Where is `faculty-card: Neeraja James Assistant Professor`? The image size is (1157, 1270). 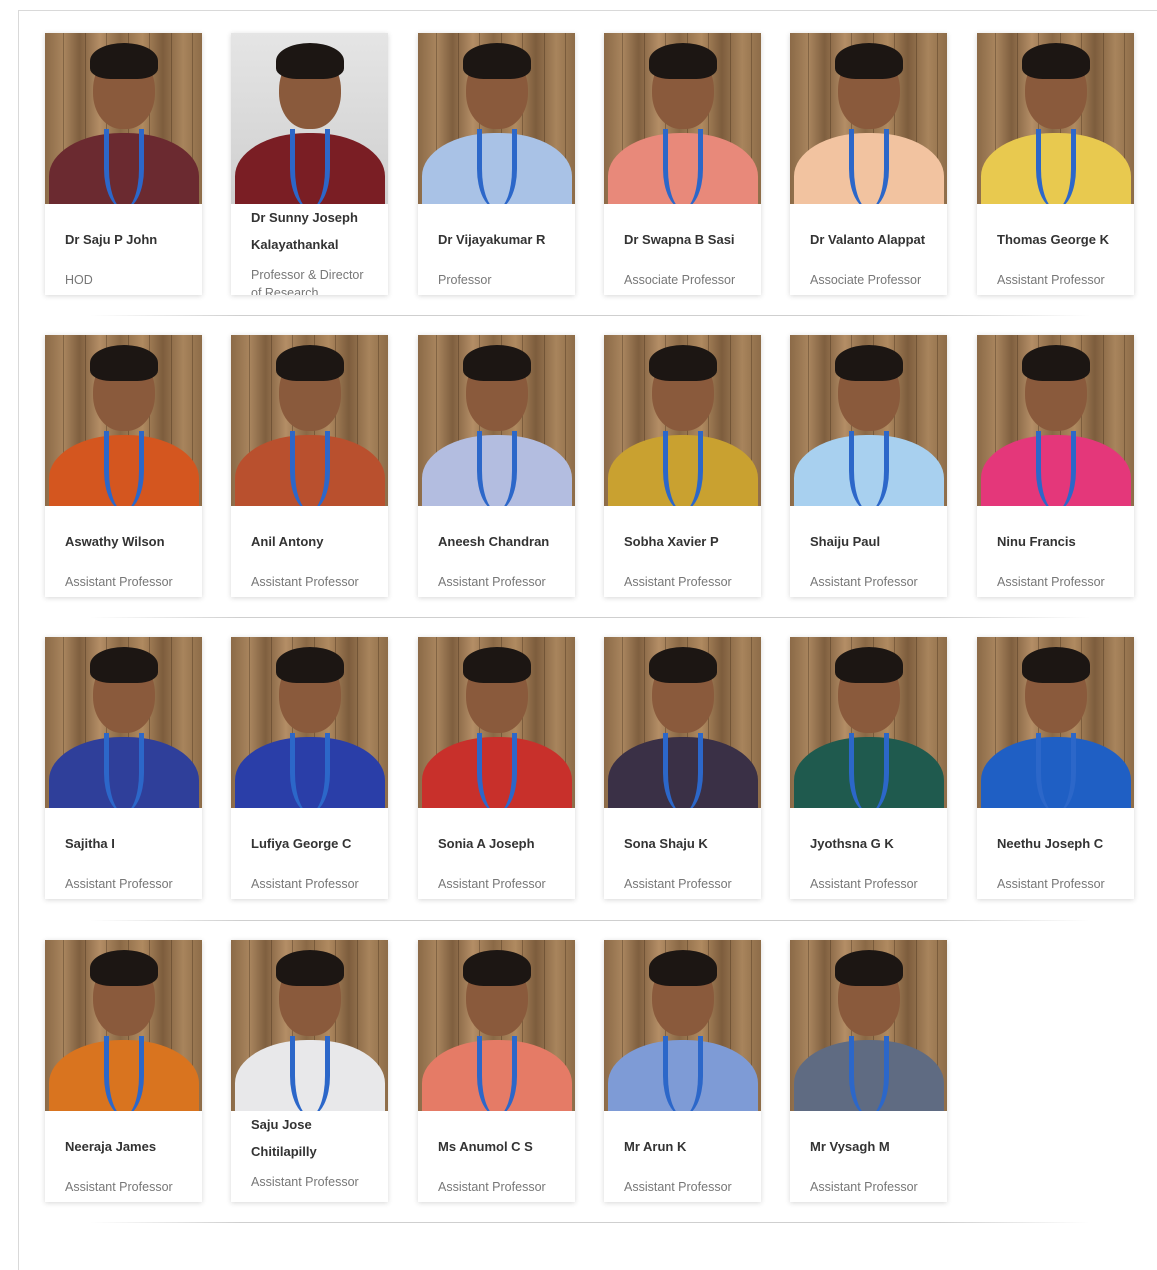
faculty-card: Neeraja James Assistant Professor is located at coordinates (123, 1071).